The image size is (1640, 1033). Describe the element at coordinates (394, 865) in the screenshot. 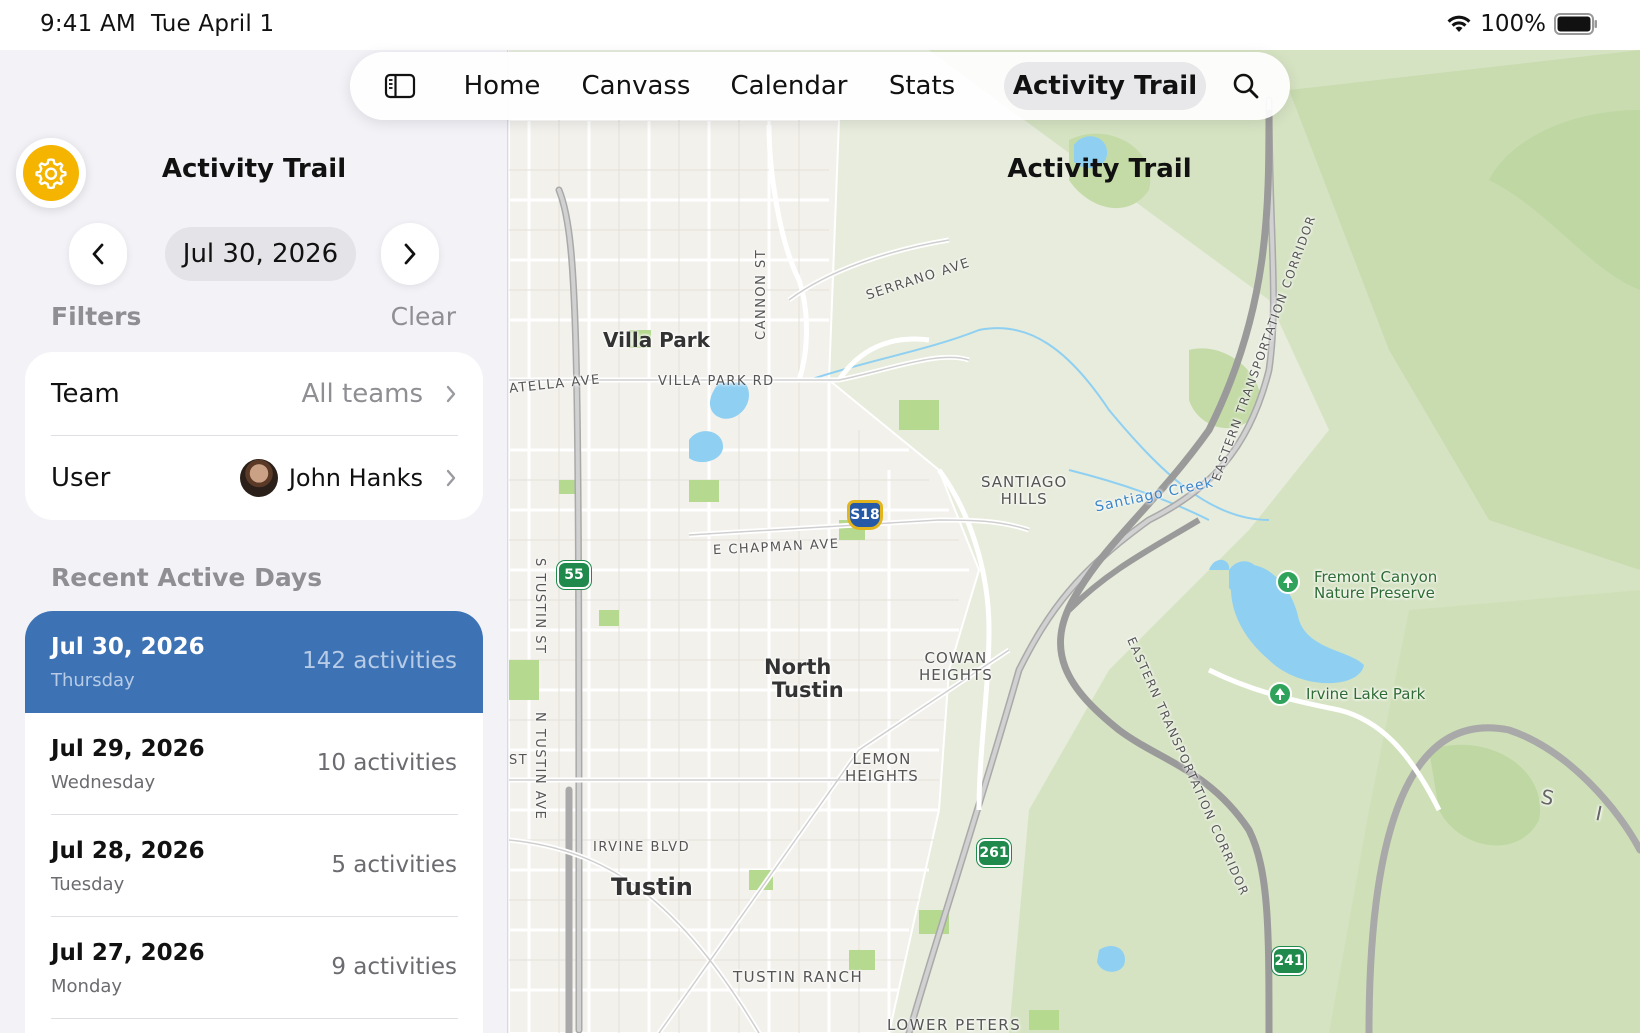

I see `day-activity-count: 5 activities` at that location.